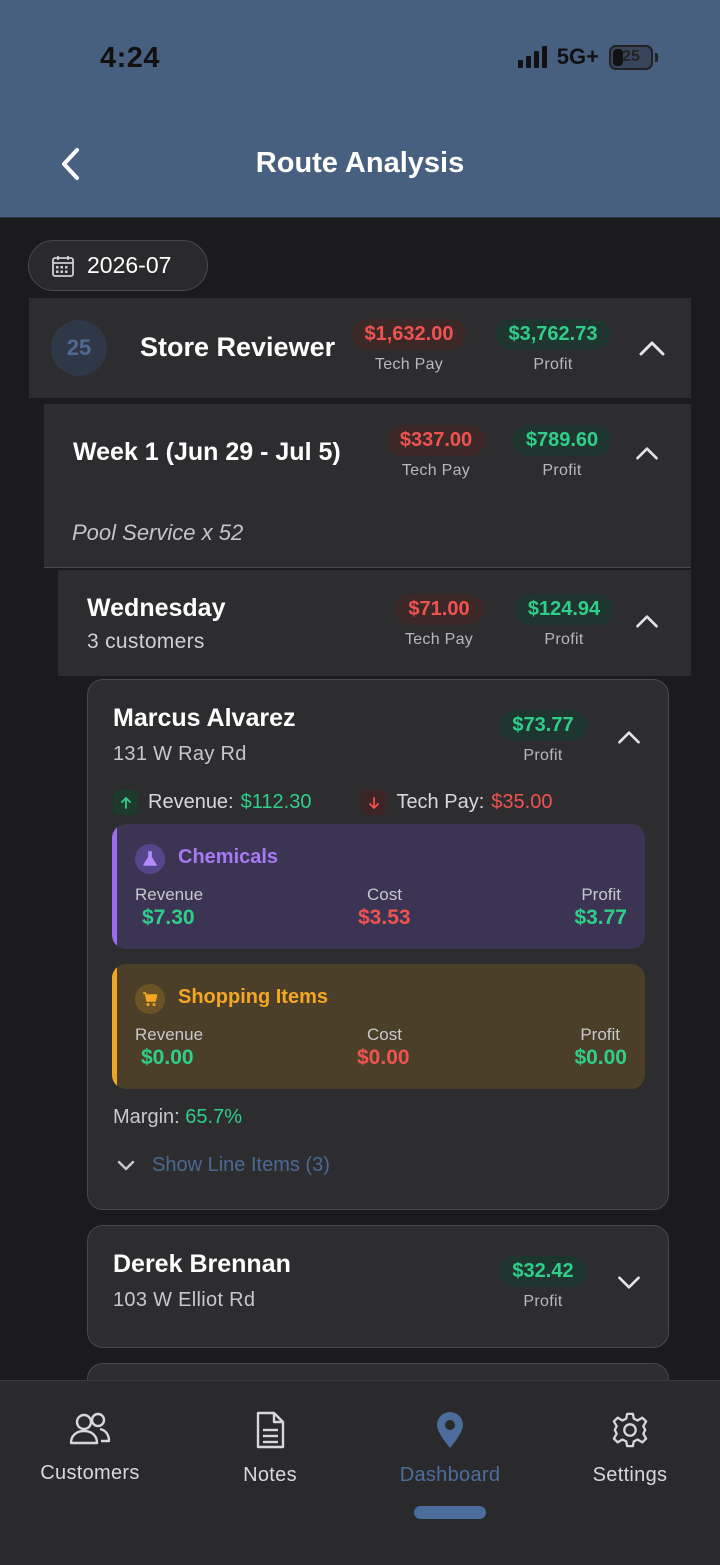 This screenshot has width=720, height=1565. I want to click on week-service-summary: Pool Service x 52, so click(158, 532).